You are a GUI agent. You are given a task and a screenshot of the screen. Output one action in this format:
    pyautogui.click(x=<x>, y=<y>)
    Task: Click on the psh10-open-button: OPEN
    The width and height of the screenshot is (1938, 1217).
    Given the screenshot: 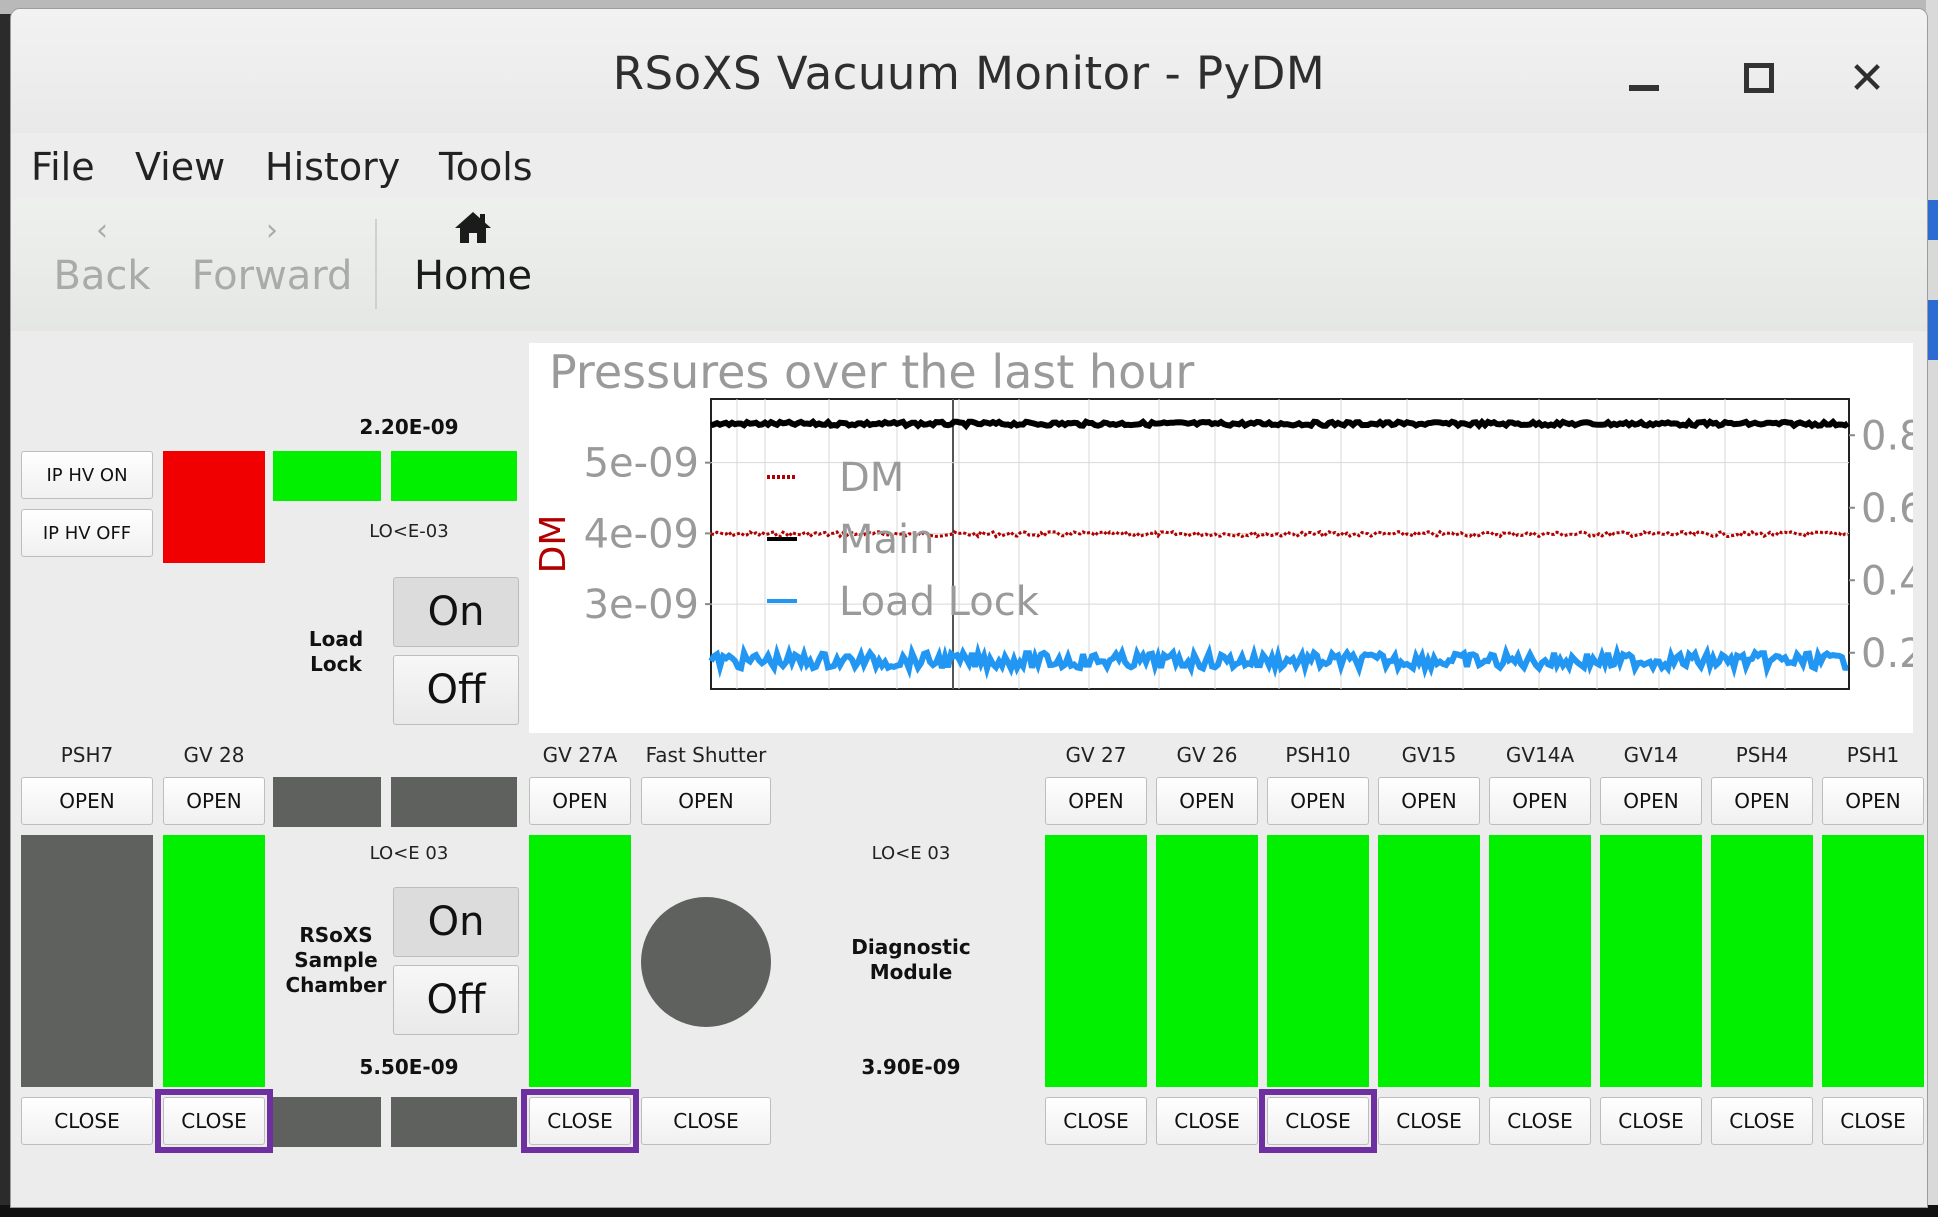 What is the action you would take?
    pyautogui.click(x=1318, y=801)
    